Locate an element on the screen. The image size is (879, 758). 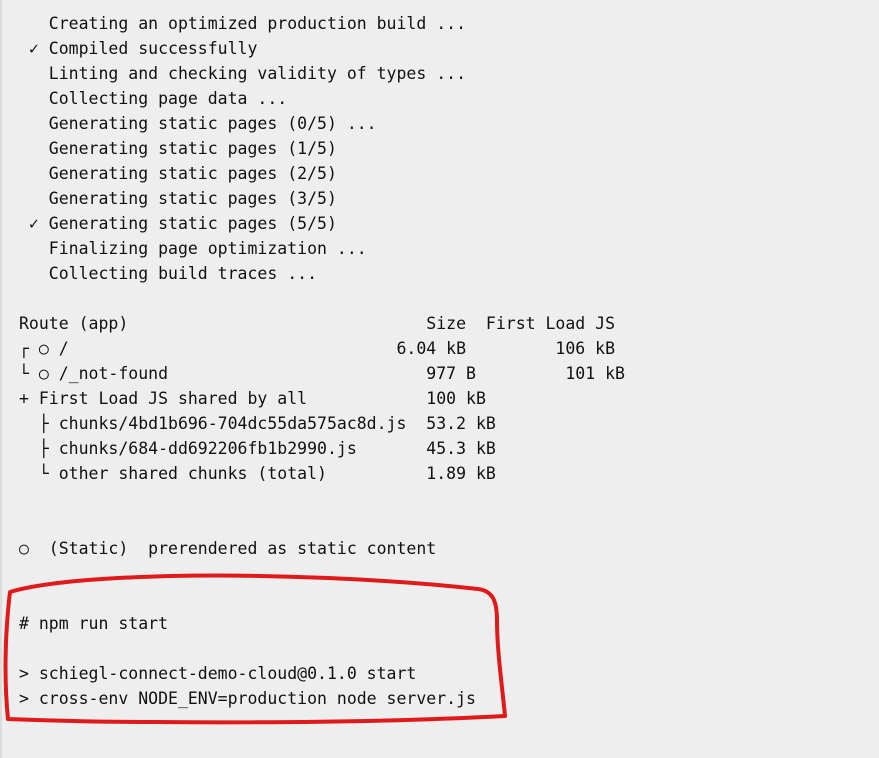
start-command-line: # npm run start is located at coordinates (94, 623).